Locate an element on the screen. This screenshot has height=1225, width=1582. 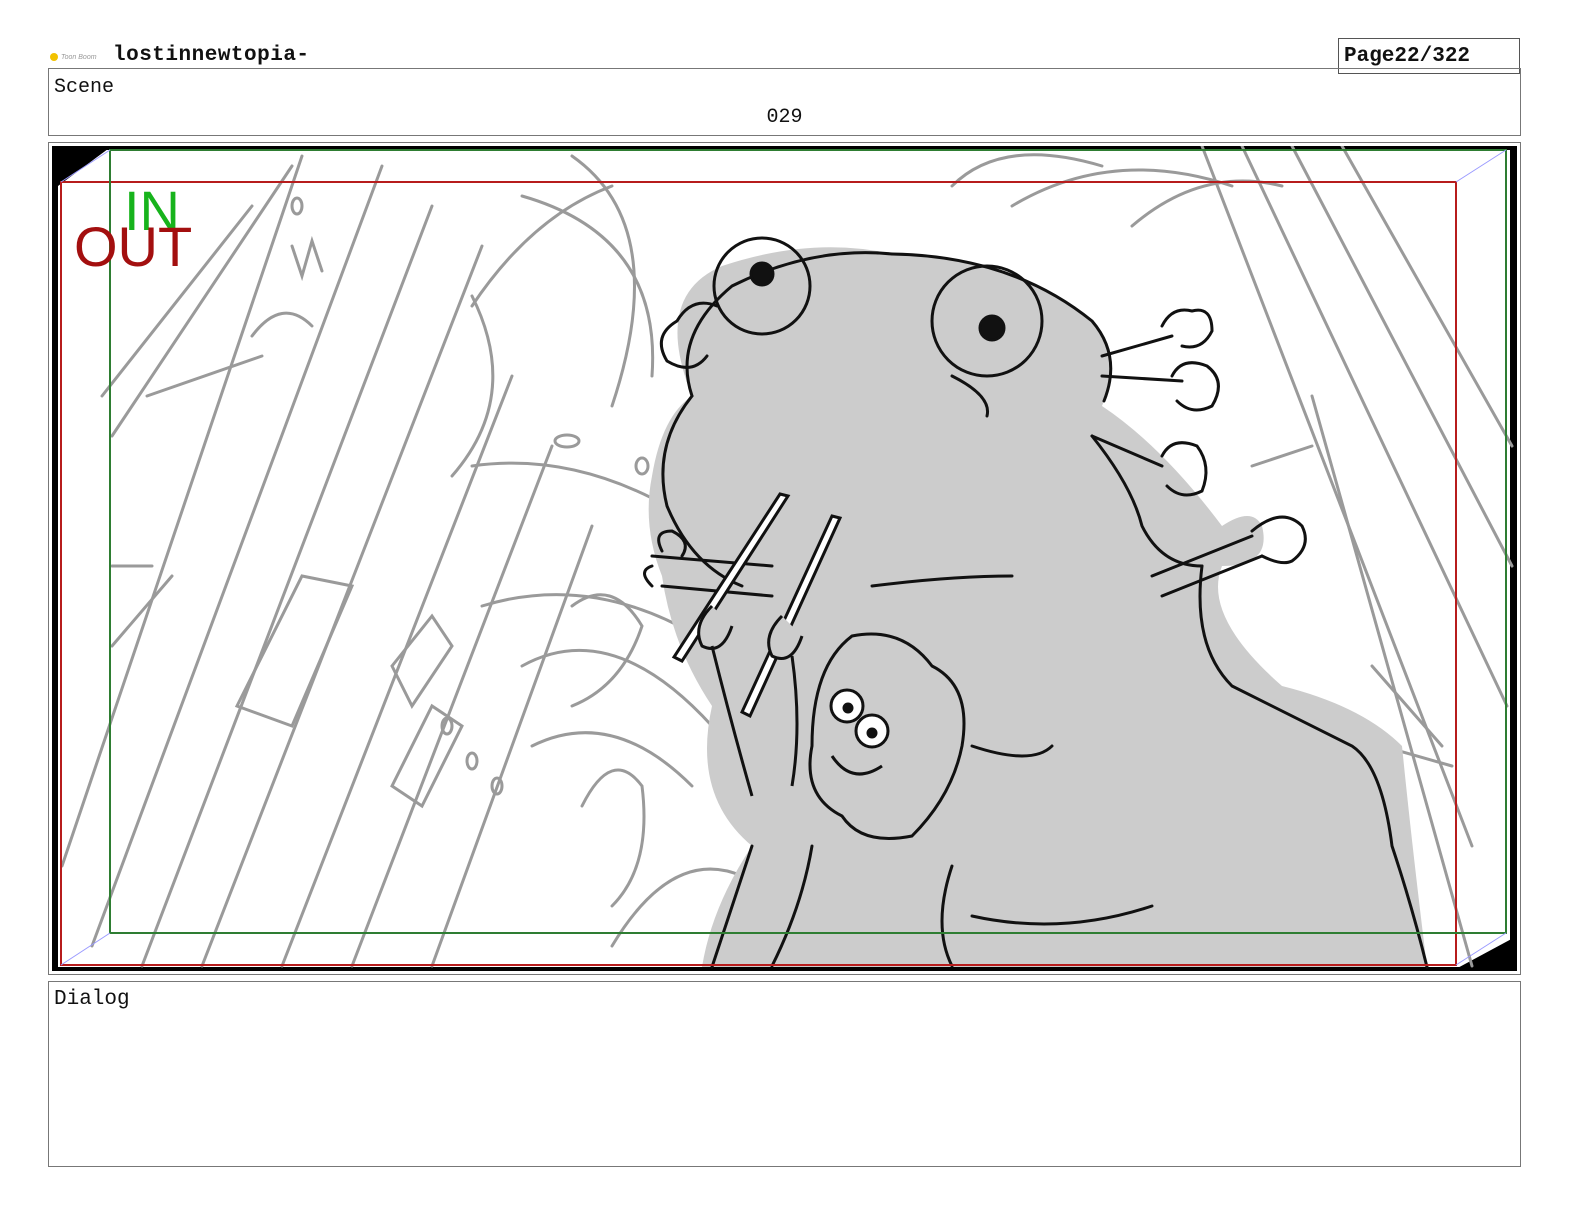
dialog-box: Dialog is located at coordinates (784, 1074).